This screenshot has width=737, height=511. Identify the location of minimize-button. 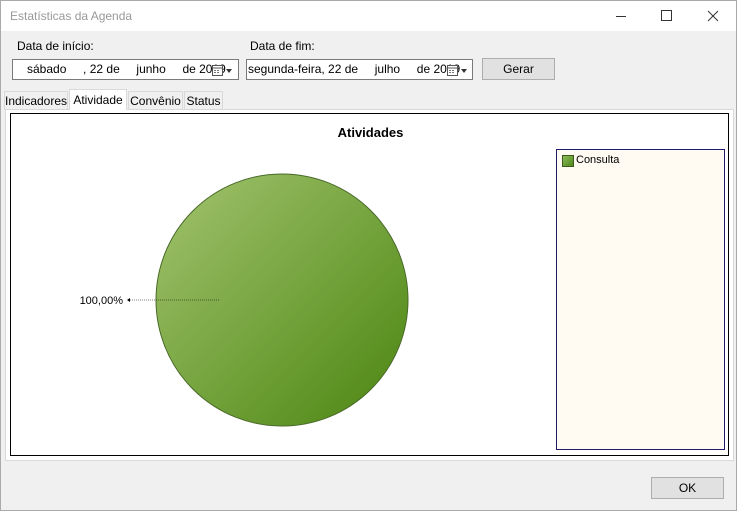
(621, 16).